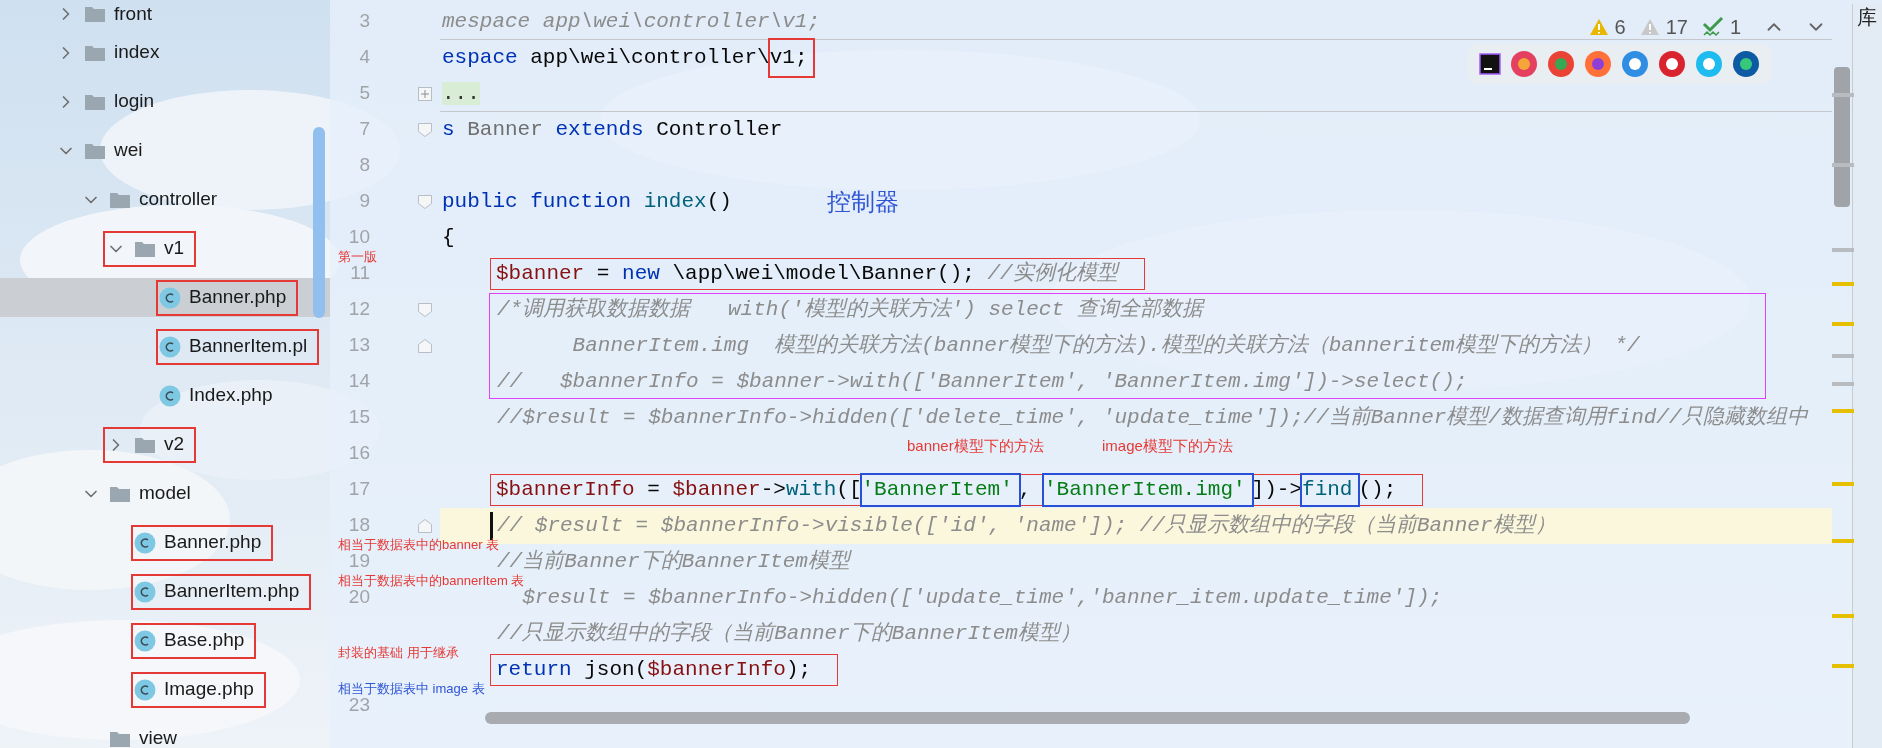 Image resolution: width=1882 pixels, height=748 pixels. Describe the element at coordinates (165, 689) in the screenshot. I see `tree-item: Image.php` at that location.